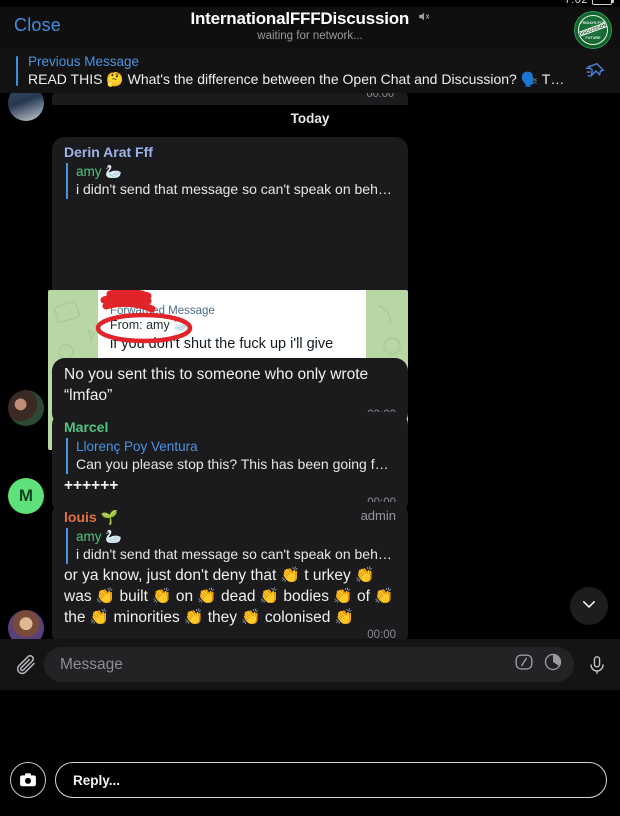 This screenshot has width=620, height=816. Describe the element at coordinates (589, 3) in the screenshot. I see `status-bar-right: 7:02` at that location.